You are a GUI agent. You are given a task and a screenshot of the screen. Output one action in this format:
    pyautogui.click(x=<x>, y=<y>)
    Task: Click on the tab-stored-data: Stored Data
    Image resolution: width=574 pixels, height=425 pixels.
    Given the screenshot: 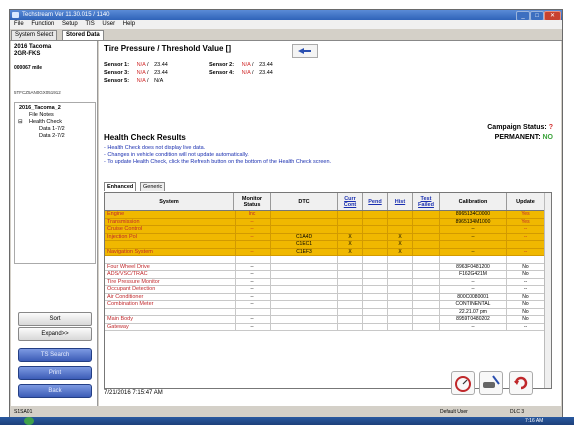 What is the action you would take?
    pyautogui.click(x=83, y=35)
    